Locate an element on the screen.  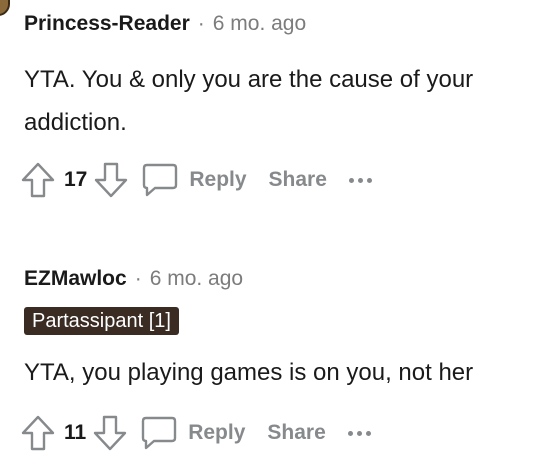
comment-meta: EZMawloc · 6 mo. ago is located at coordinates (133, 279).